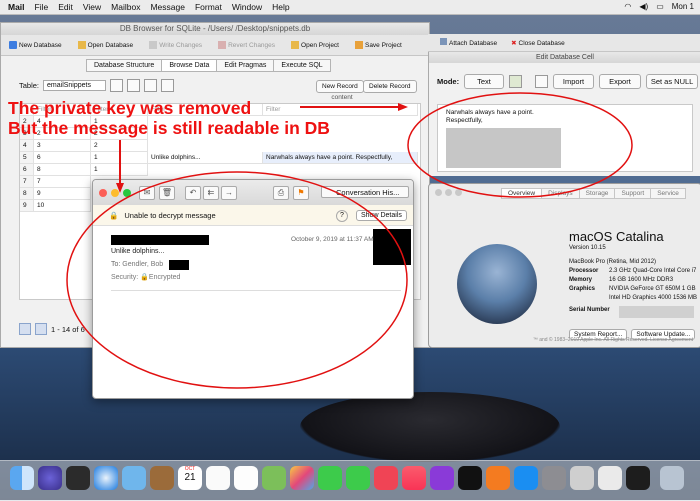 The image size is (700, 501). Describe the element at coordinates (330, 478) in the screenshot. I see `messages-icon` at that location.